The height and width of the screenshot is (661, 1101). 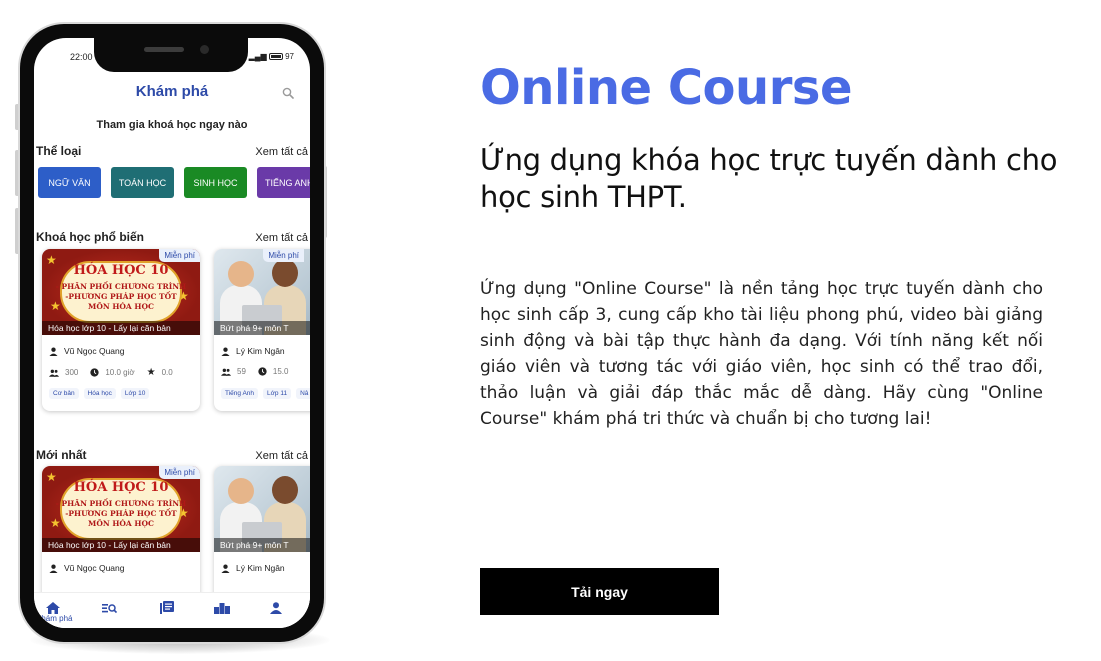 I want to click on section-title: Mới nhất, so click(x=61, y=455).